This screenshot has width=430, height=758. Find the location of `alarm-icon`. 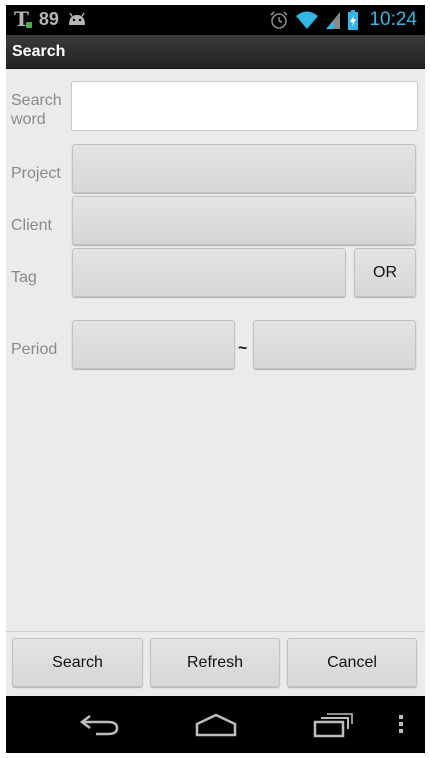

alarm-icon is located at coordinates (279, 20).